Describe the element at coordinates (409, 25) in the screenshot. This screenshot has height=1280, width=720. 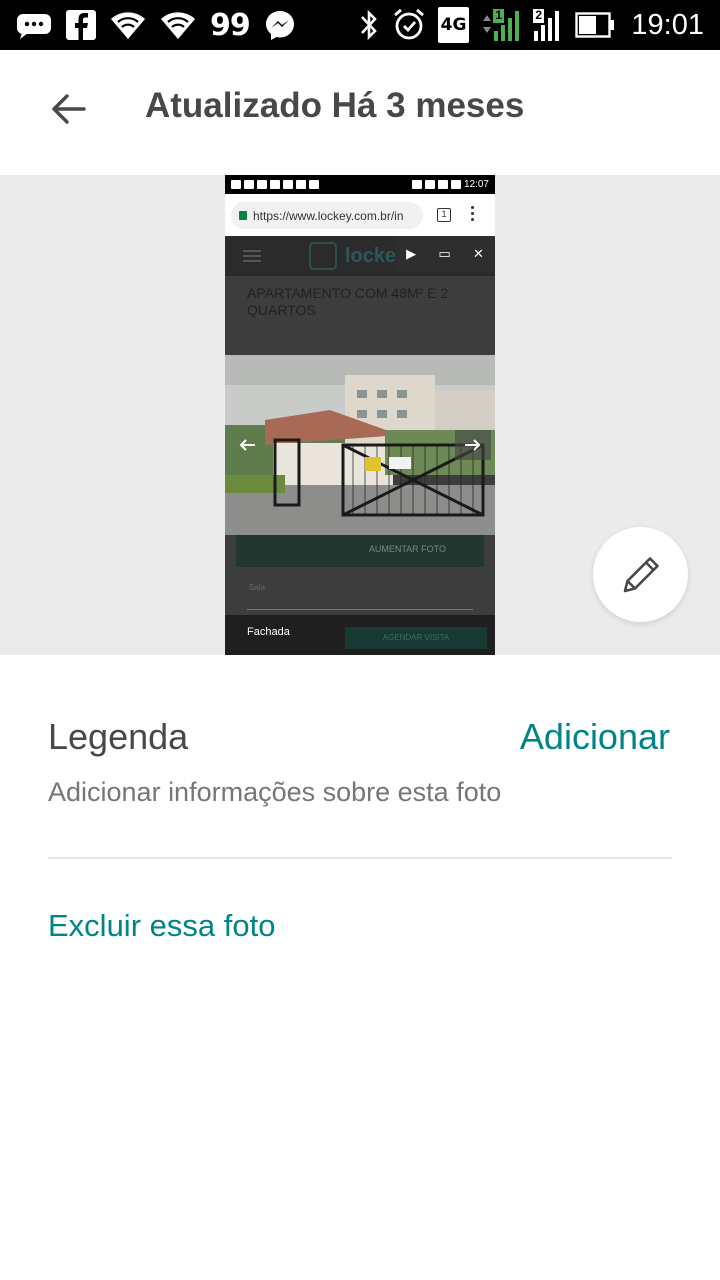
I see `alarm-icon` at that location.